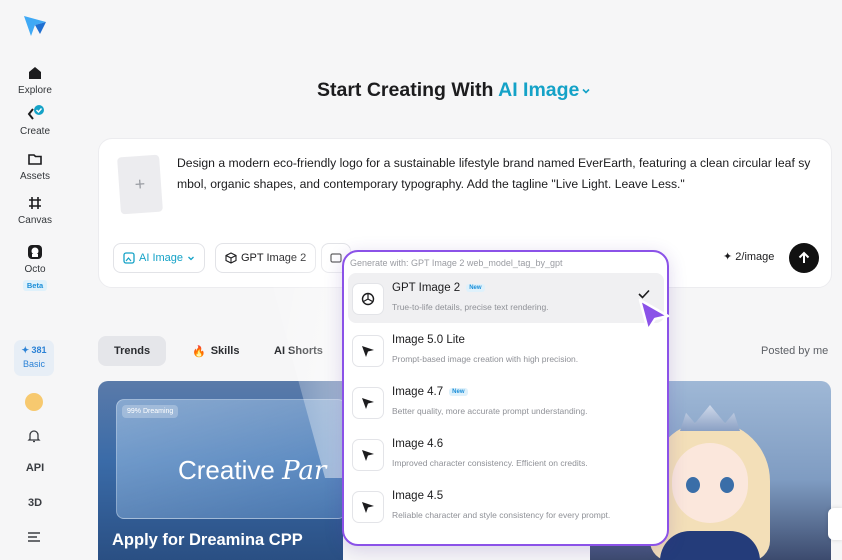 Image resolution: width=842 pixels, height=560 pixels. I want to click on sidebar-item-label: Explore, so click(35, 90).